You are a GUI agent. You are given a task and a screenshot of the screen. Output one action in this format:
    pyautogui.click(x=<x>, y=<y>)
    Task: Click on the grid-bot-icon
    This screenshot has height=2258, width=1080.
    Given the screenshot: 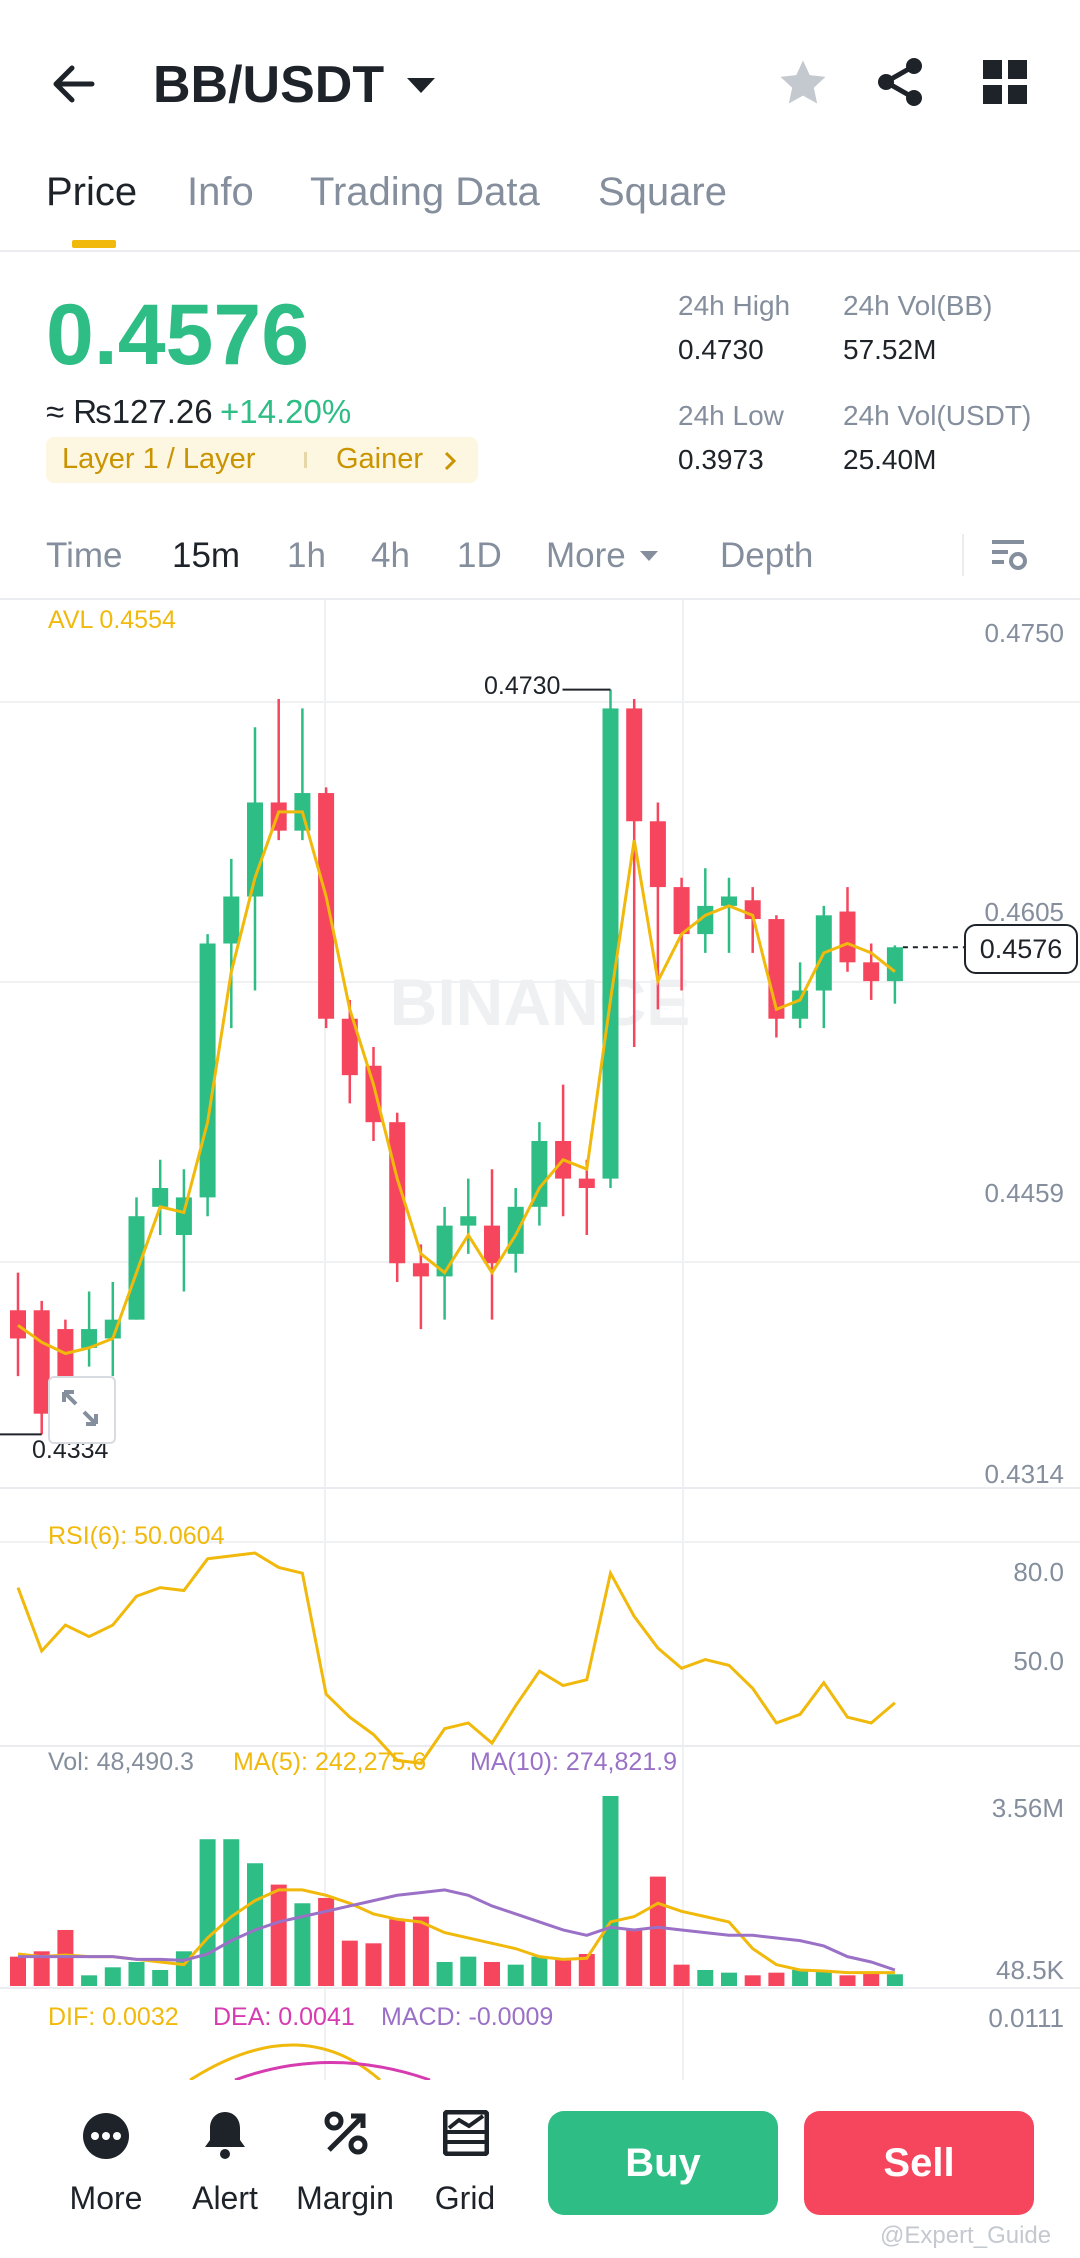 What is the action you would take?
    pyautogui.click(x=466, y=2133)
    